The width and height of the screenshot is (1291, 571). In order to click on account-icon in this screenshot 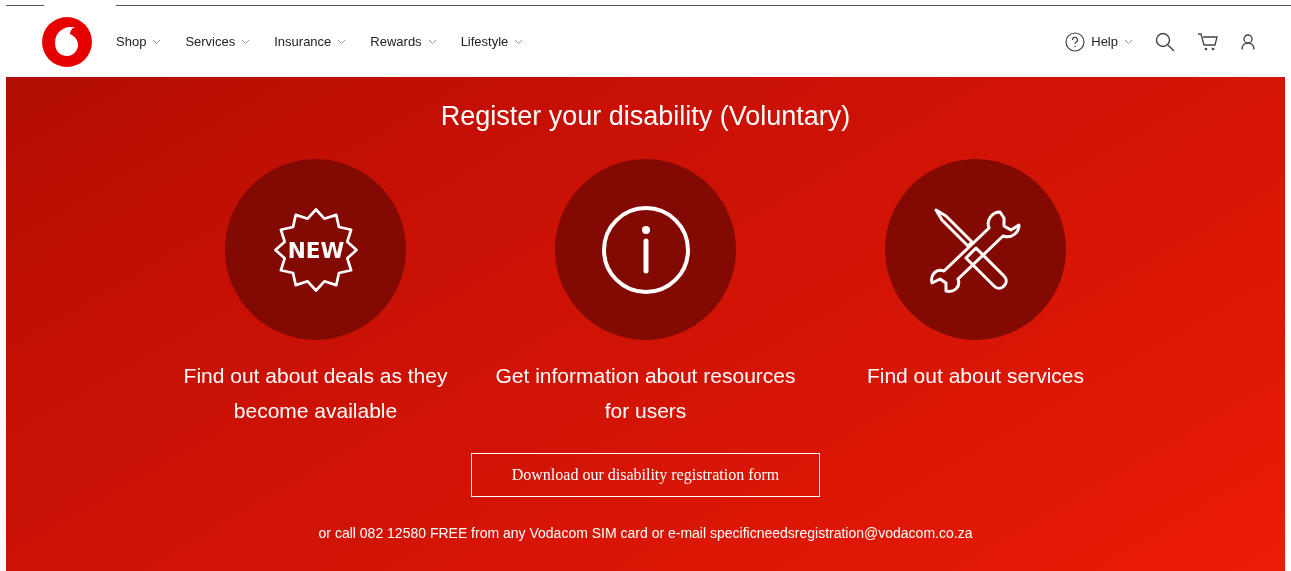, I will do `click(1248, 41)`.